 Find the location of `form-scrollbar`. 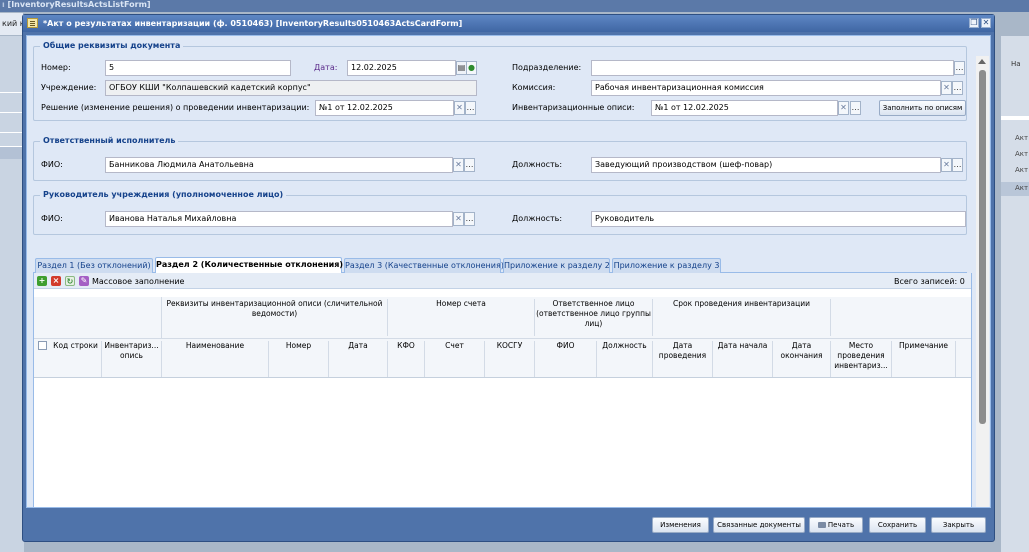

form-scrollbar is located at coordinates (982, 281).